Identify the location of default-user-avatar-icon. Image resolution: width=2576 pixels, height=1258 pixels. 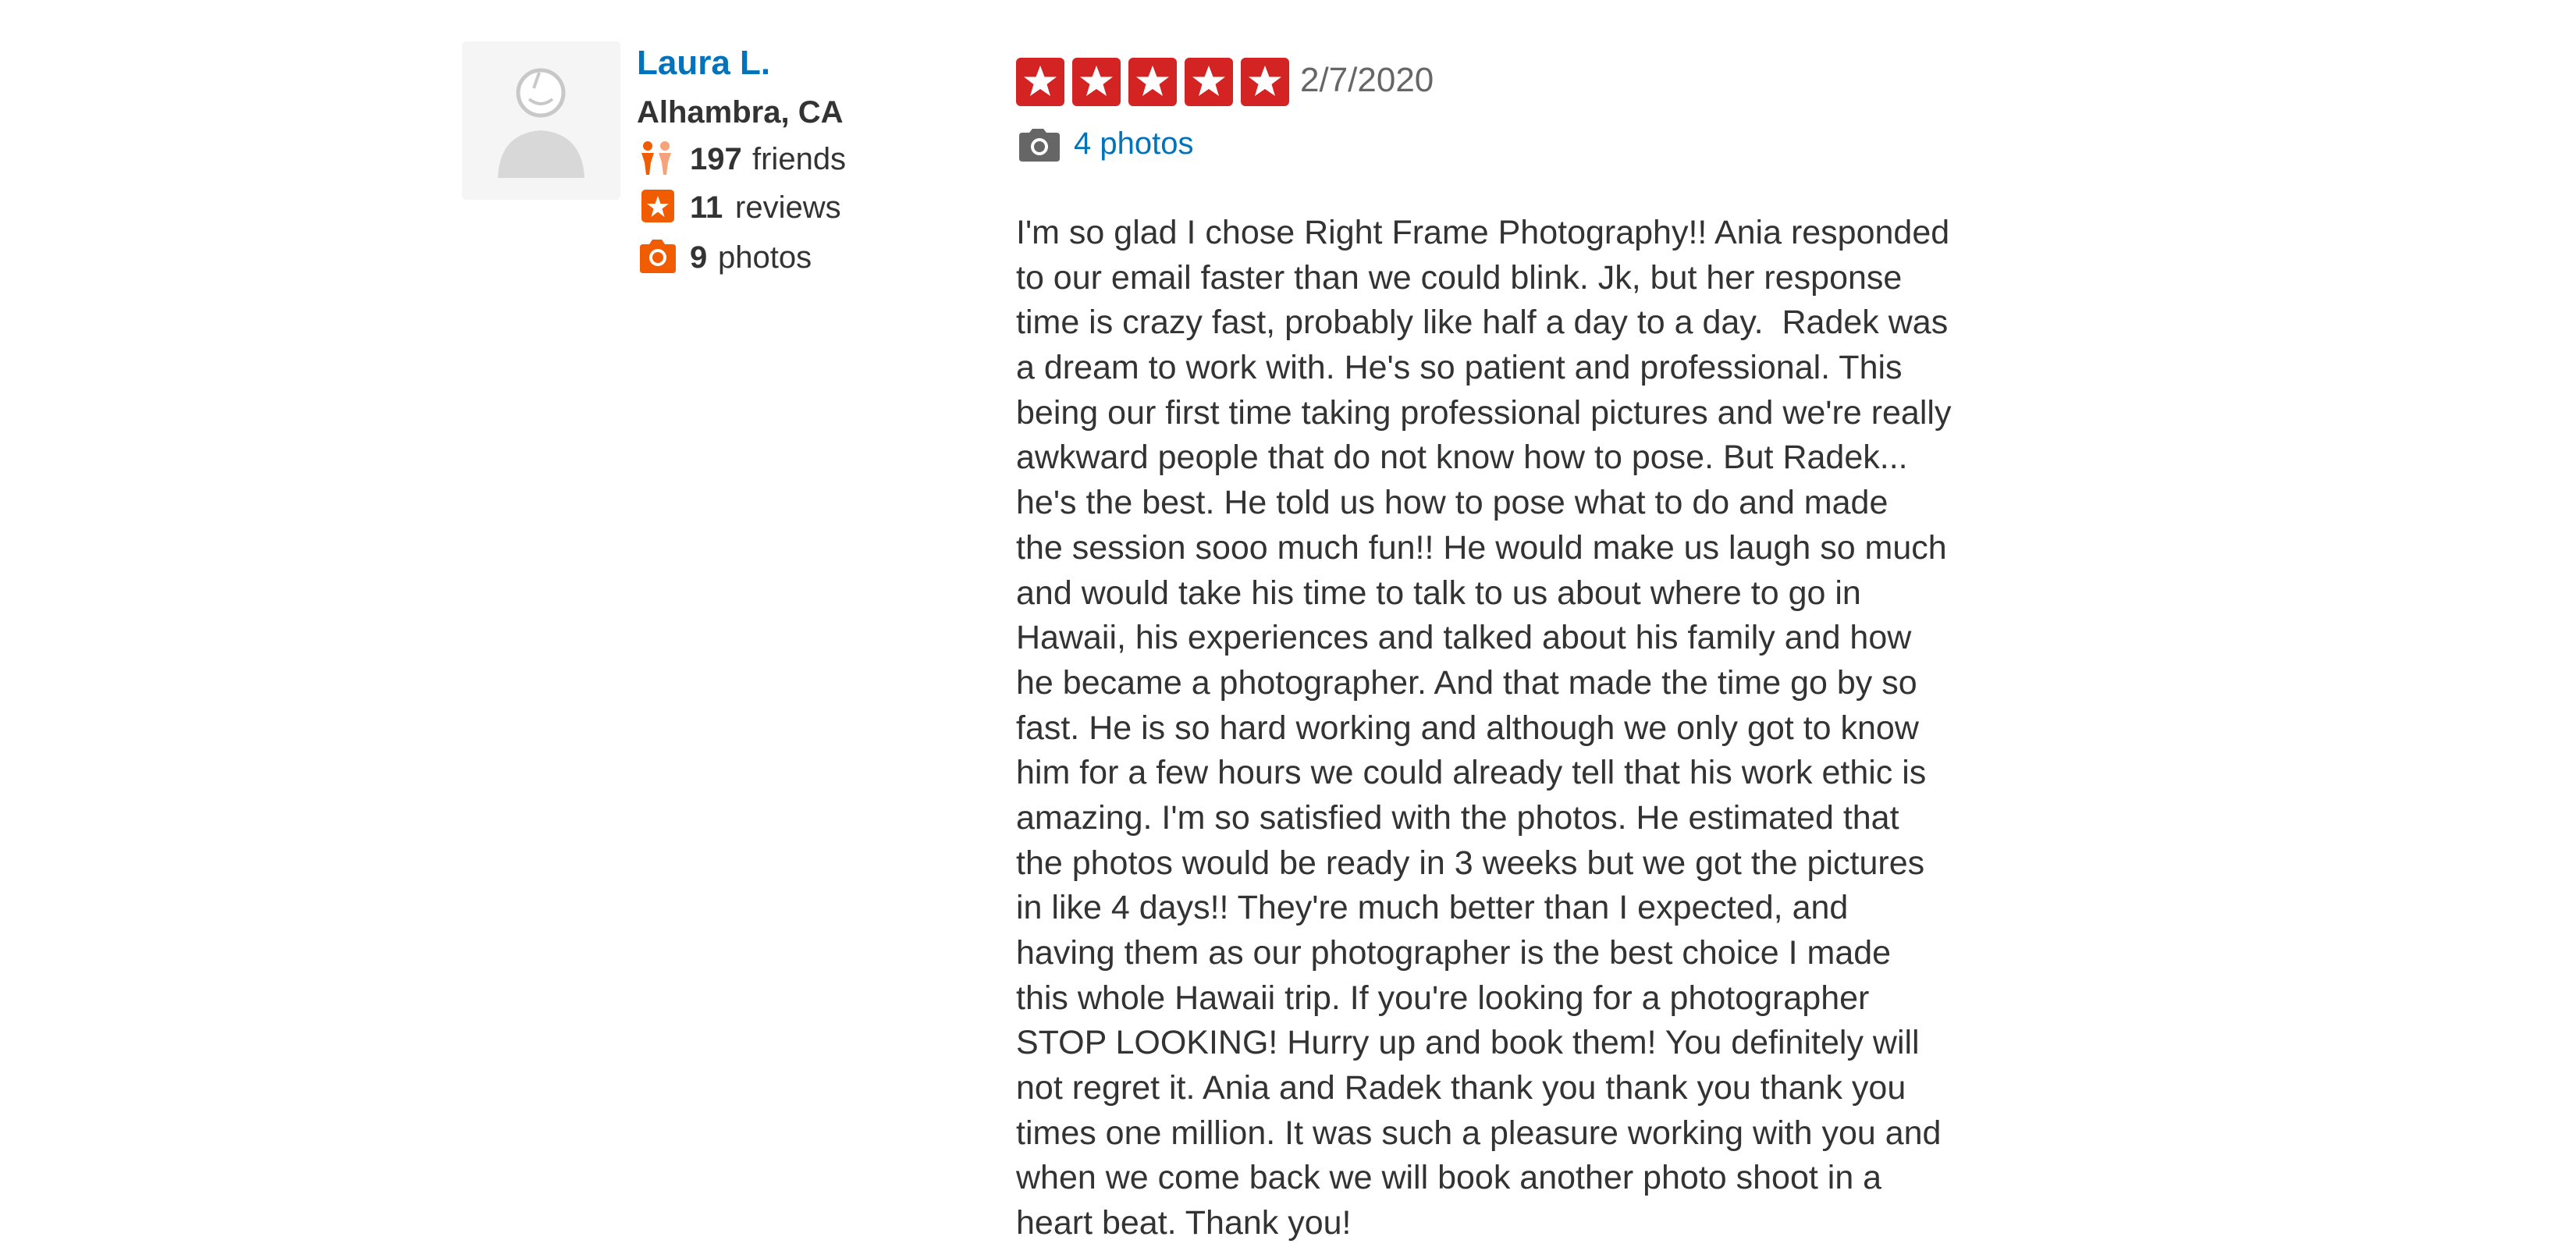
(541, 123).